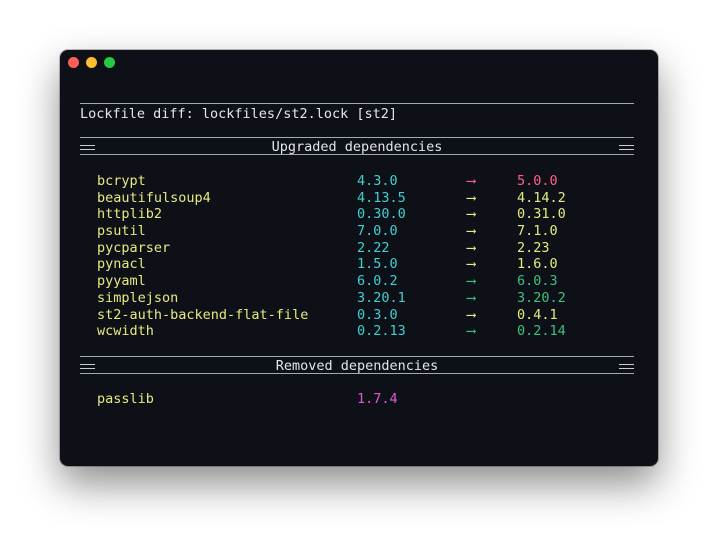 This screenshot has height=539, width=720. Describe the element at coordinates (381, 197) in the screenshot. I see `old-version: 4.13.5` at that location.